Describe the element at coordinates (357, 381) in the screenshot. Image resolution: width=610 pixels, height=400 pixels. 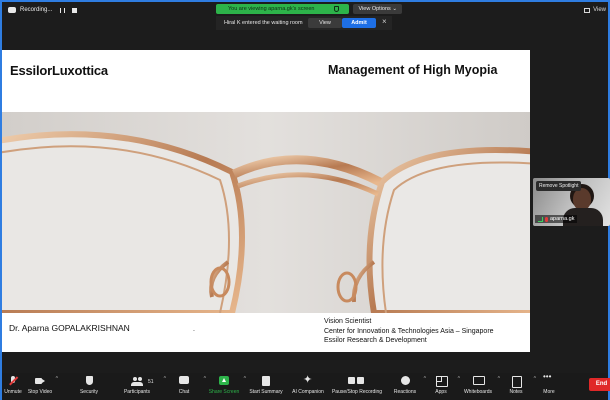
I see `recording-icon` at that location.